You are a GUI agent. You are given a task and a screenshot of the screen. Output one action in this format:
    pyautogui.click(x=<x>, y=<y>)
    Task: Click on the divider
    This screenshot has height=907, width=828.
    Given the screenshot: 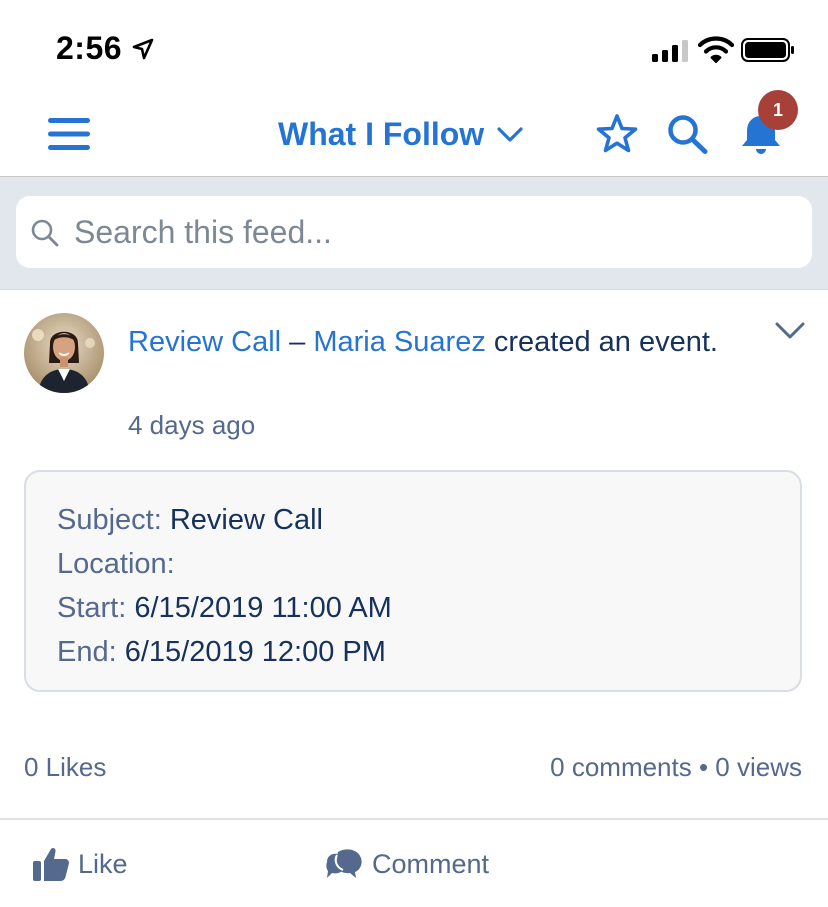 What is the action you would take?
    pyautogui.click(x=414, y=819)
    